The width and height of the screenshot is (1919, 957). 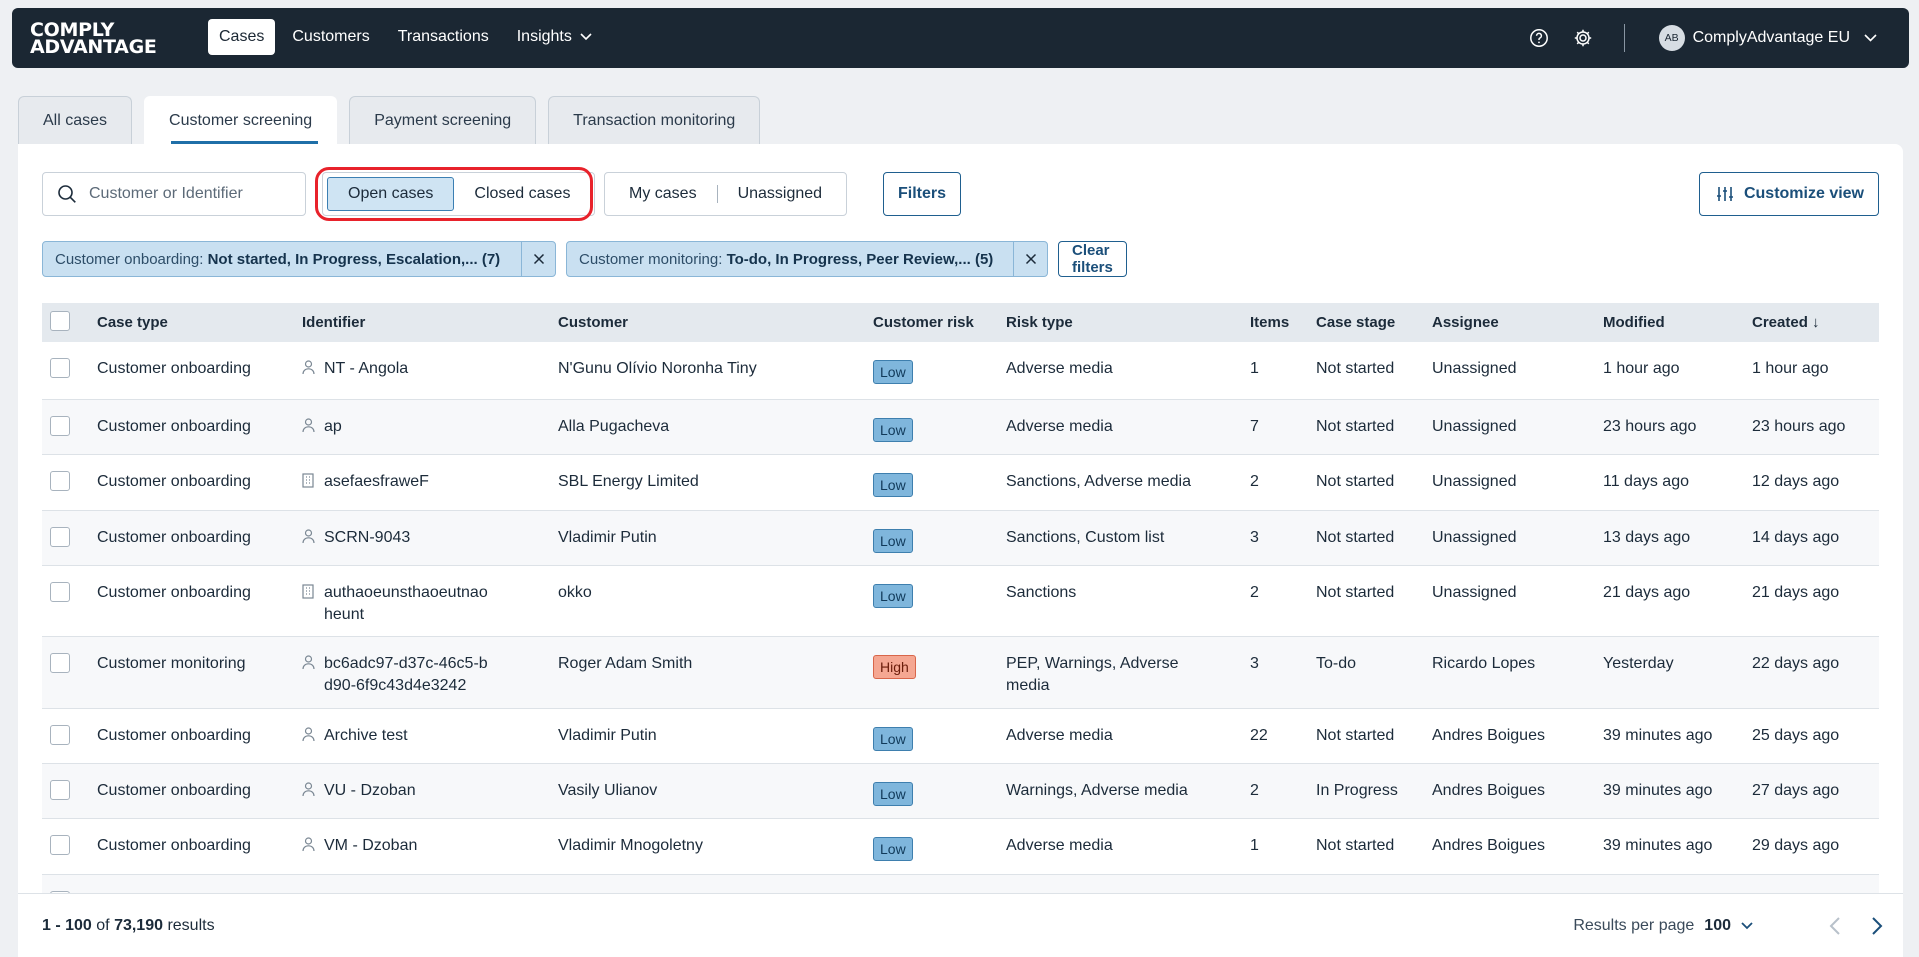 I want to click on clear-filters-button: Clear filters, so click(x=1092, y=259).